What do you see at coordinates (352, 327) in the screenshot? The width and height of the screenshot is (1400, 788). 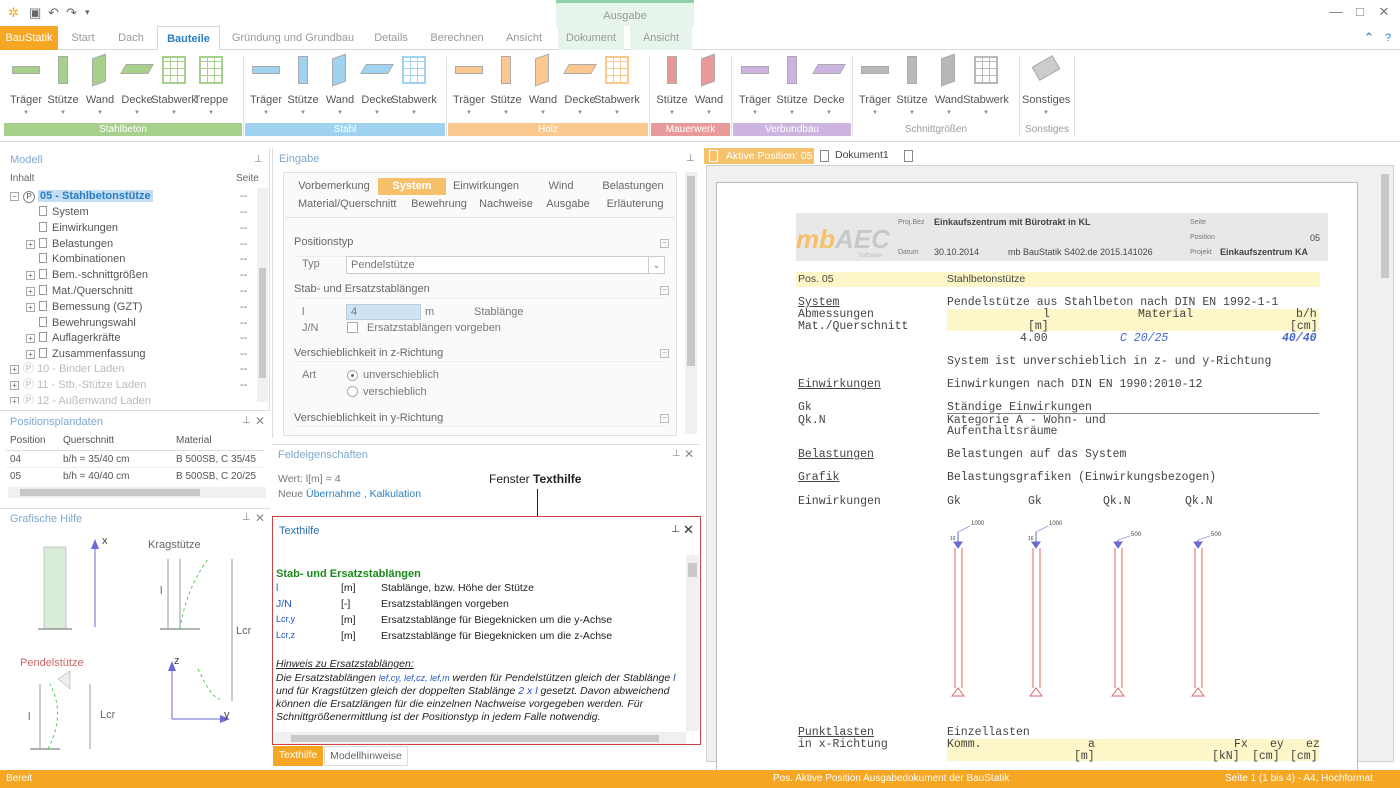 I see `jn-checkbox` at bounding box center [352, 327].